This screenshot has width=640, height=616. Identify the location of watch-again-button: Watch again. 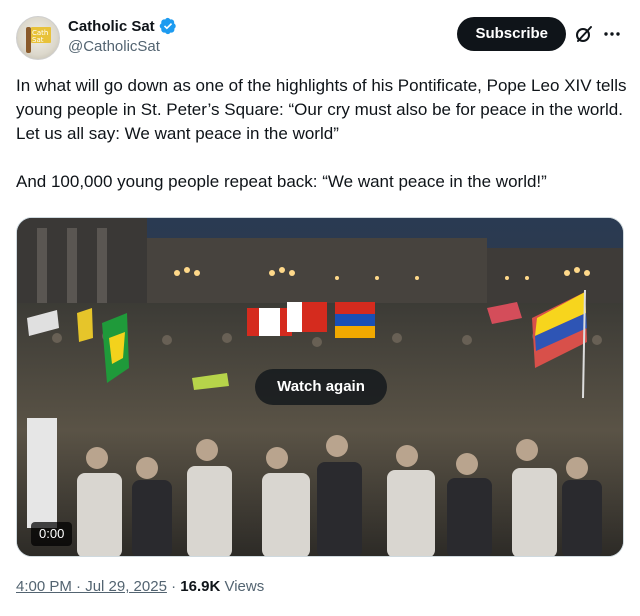
(321, 387).